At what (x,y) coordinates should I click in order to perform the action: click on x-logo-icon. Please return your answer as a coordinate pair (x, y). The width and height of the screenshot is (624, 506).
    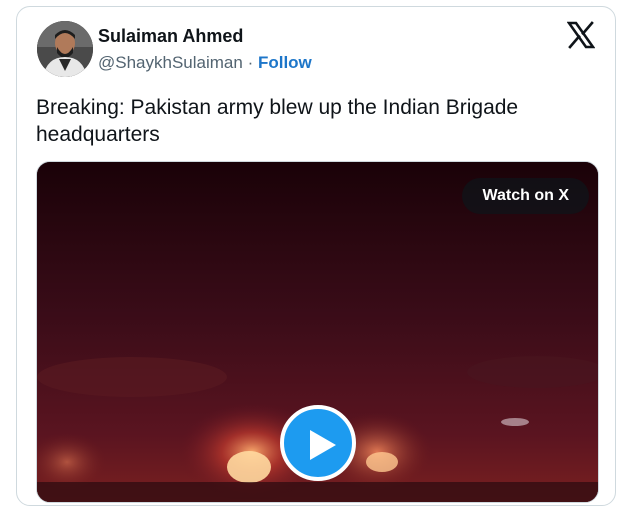
    Looking at the image, I should click on (581, 35).